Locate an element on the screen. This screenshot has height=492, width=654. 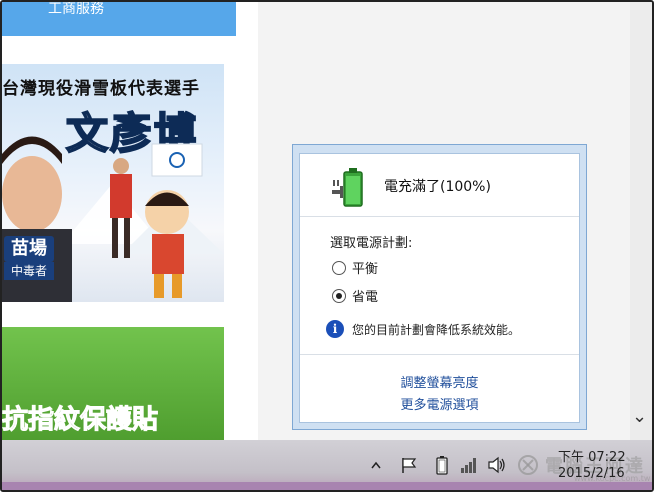
performance-info: i 您的目前計劃會降低系統效能。 is located at coordinates (423, 329).